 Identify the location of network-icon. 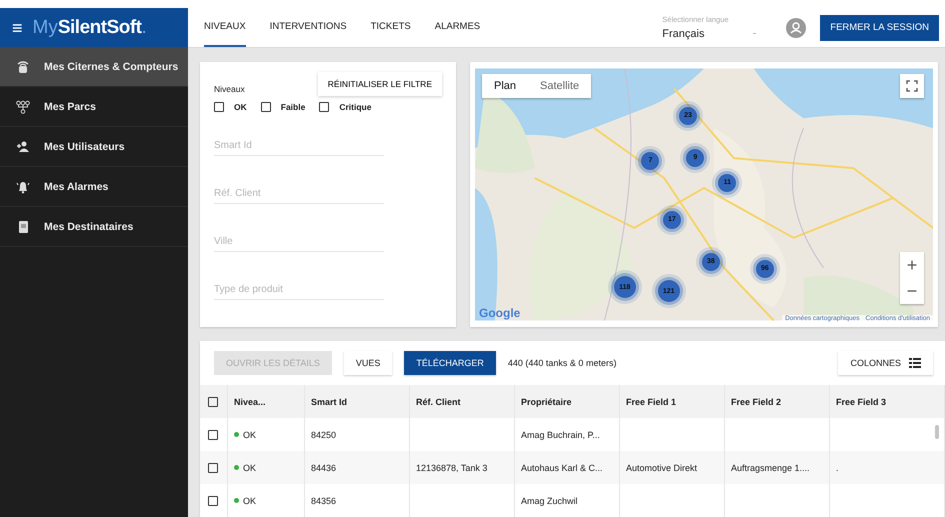
(23, 107).